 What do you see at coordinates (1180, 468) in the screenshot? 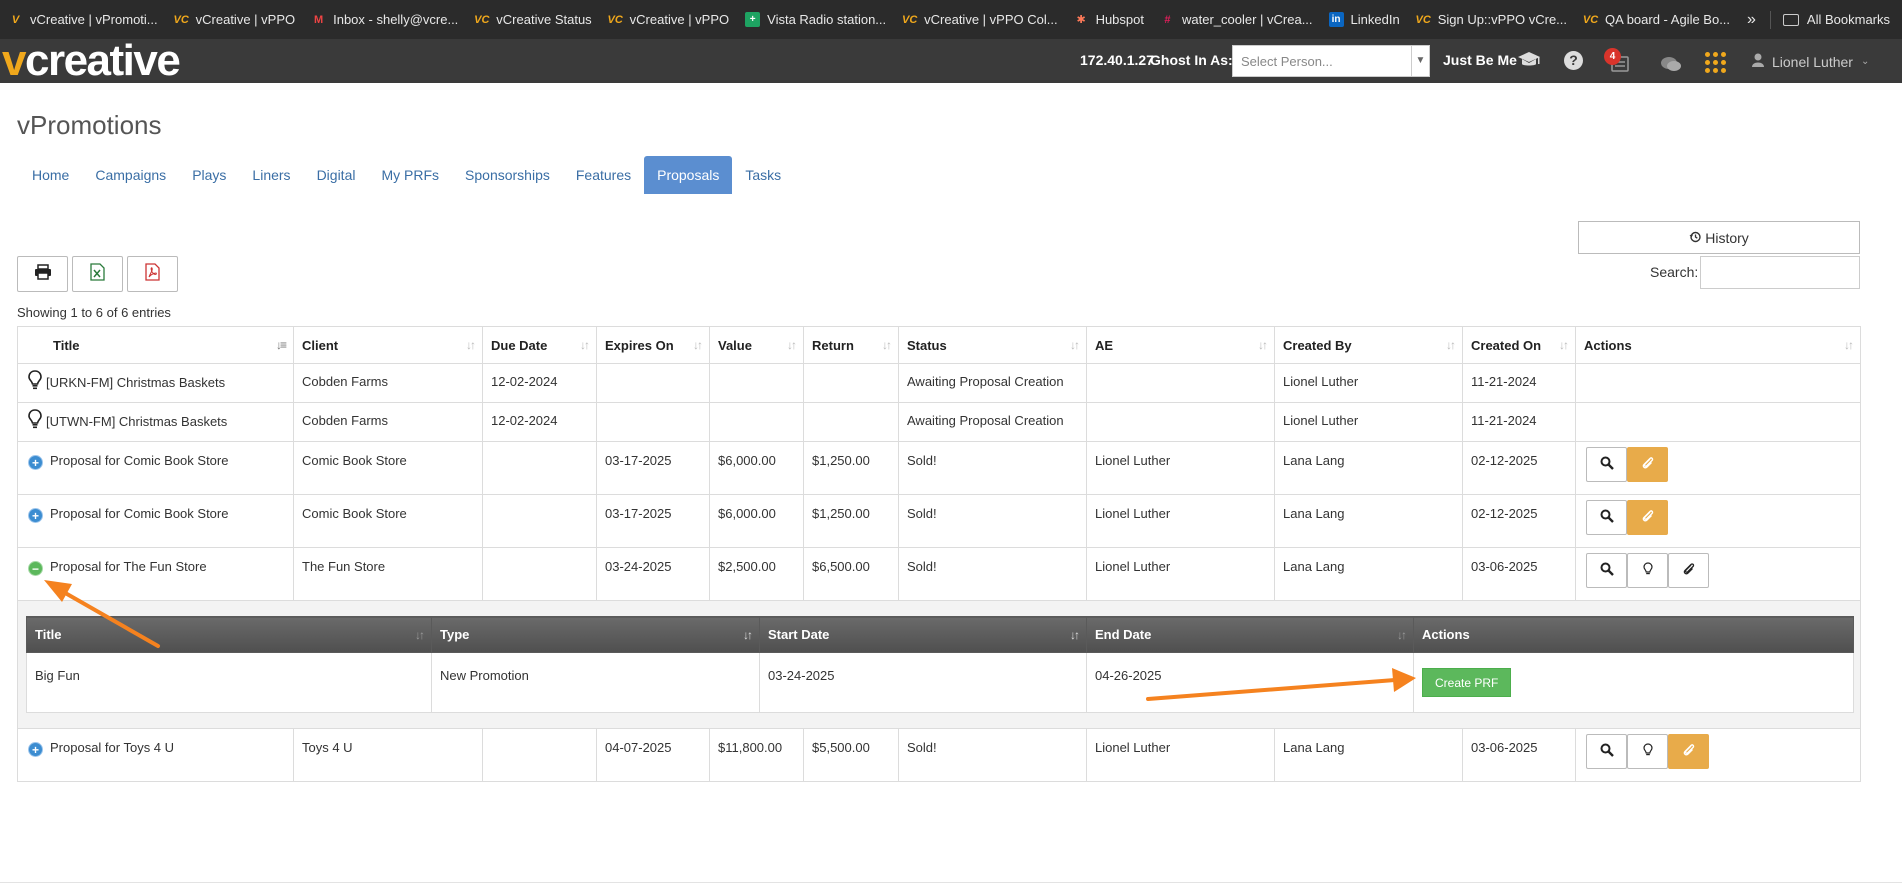
I see `cell-ae: Lionel Luther` at bounding box center [1180, 468].